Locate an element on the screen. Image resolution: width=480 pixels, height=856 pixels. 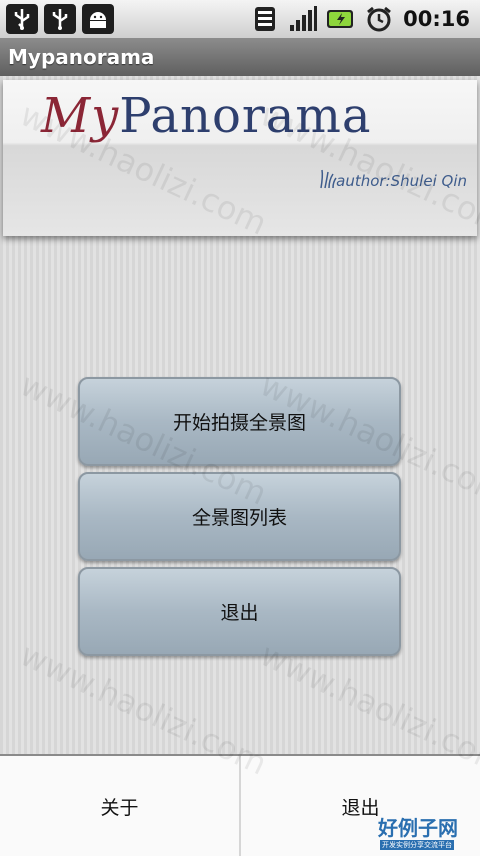
status-bar: 00:16 is located at coordinates (240, 19).